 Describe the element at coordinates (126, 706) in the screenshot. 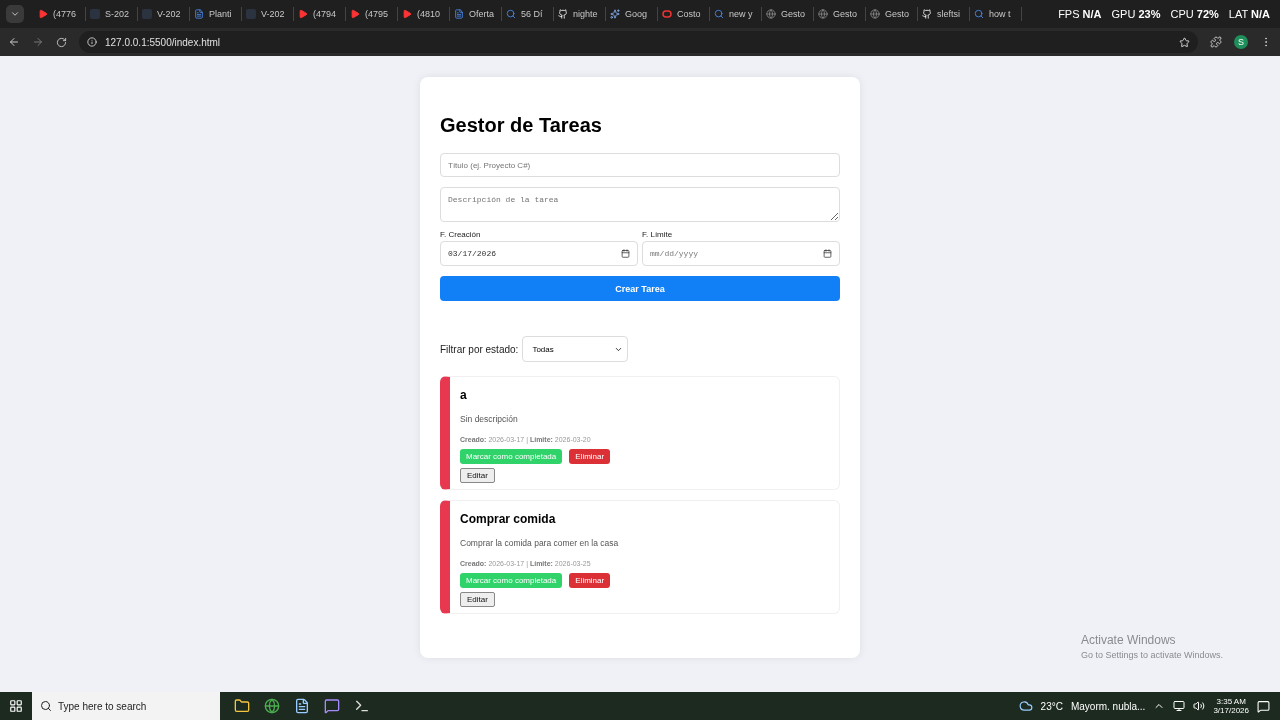

I see `taskbar-search: Type here to search` at that location.